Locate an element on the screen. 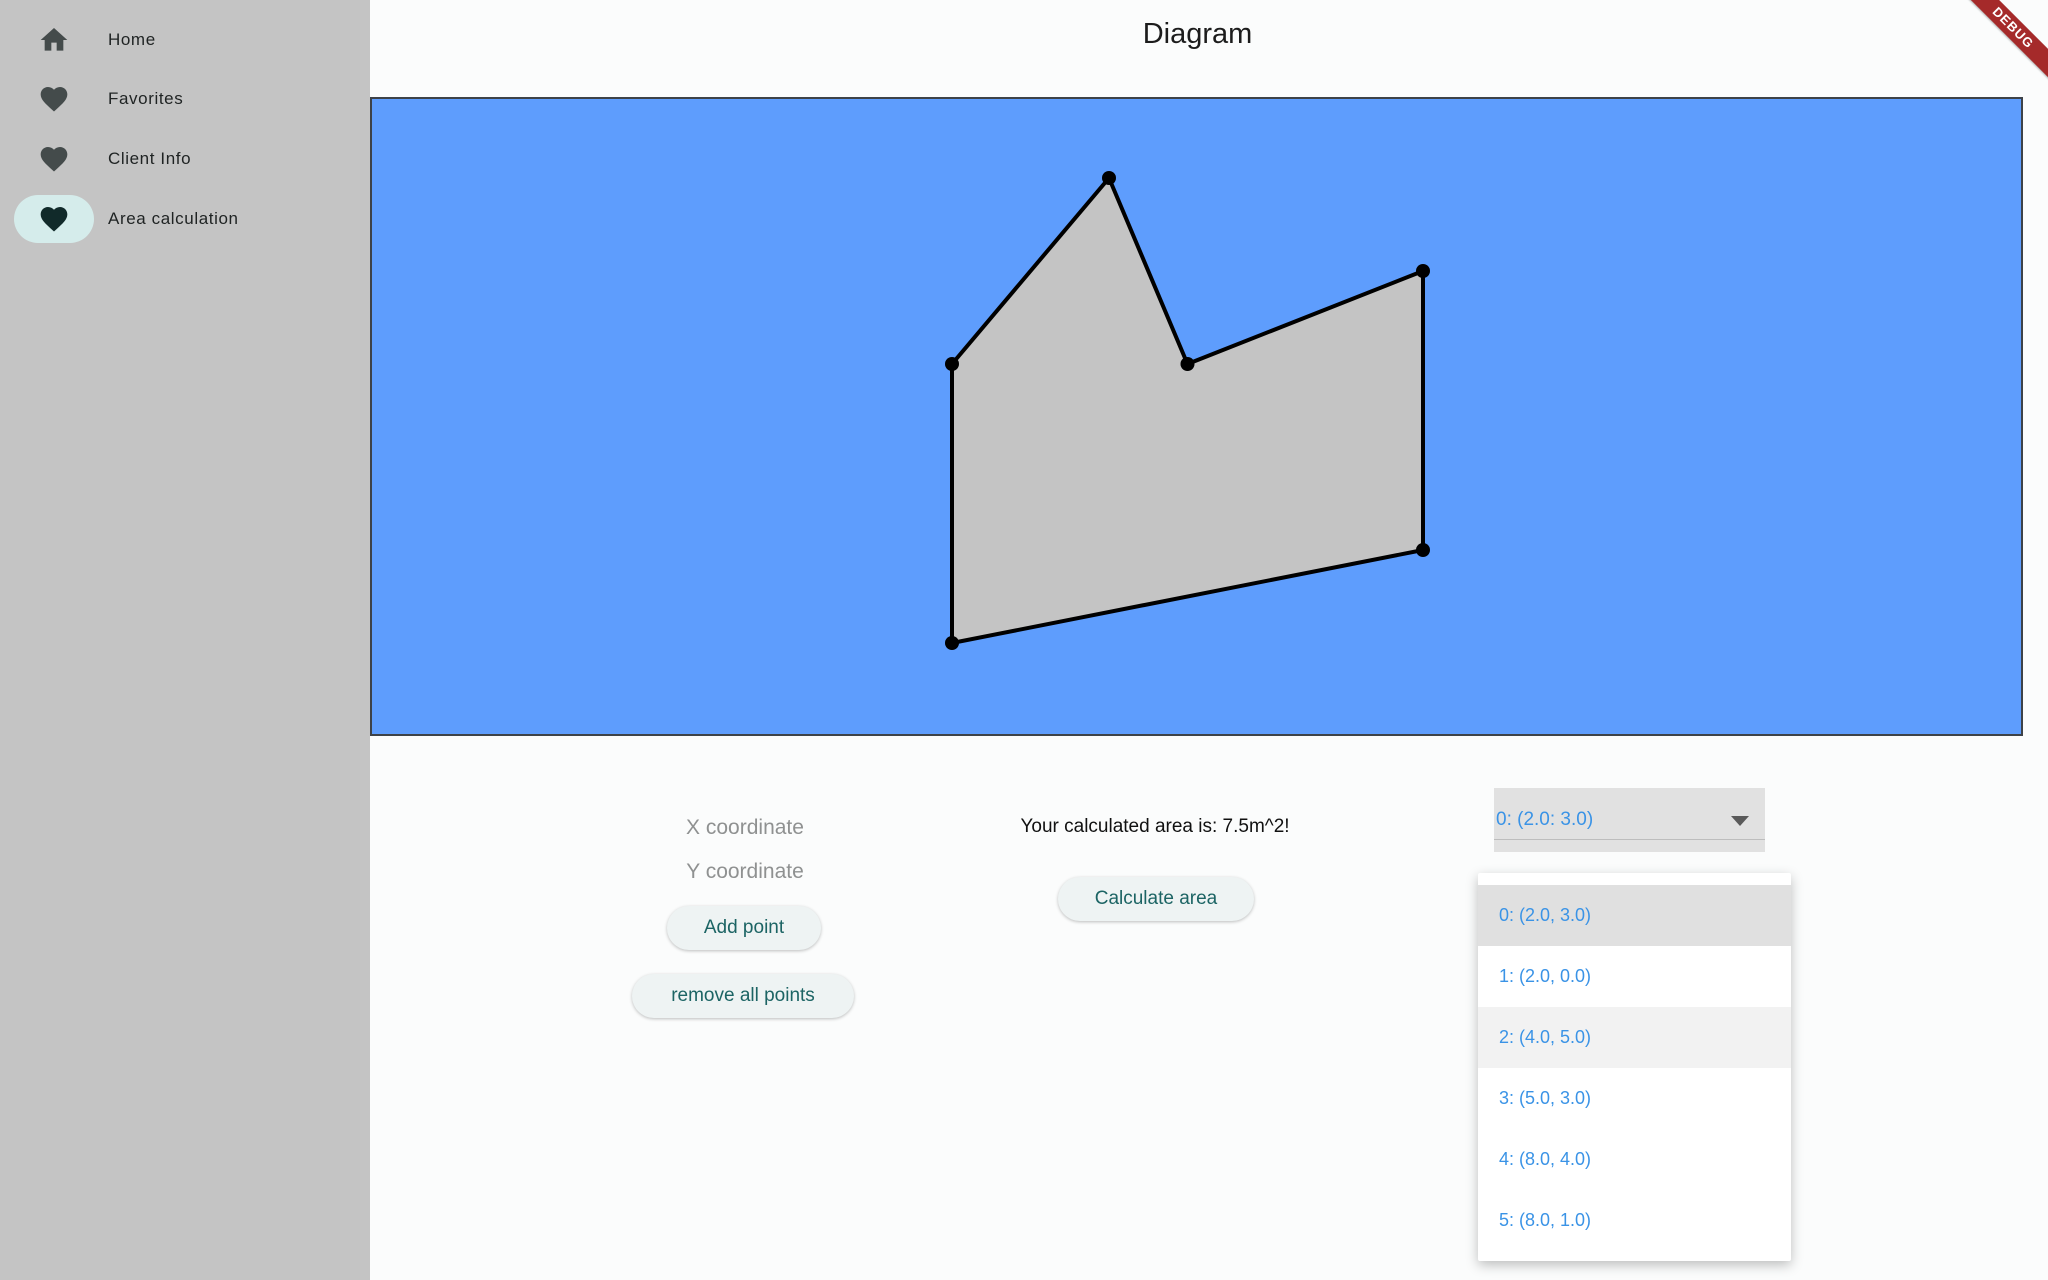 The image size is (2048, 1280). polygon-diagram is located at coordinates (1187, 410).